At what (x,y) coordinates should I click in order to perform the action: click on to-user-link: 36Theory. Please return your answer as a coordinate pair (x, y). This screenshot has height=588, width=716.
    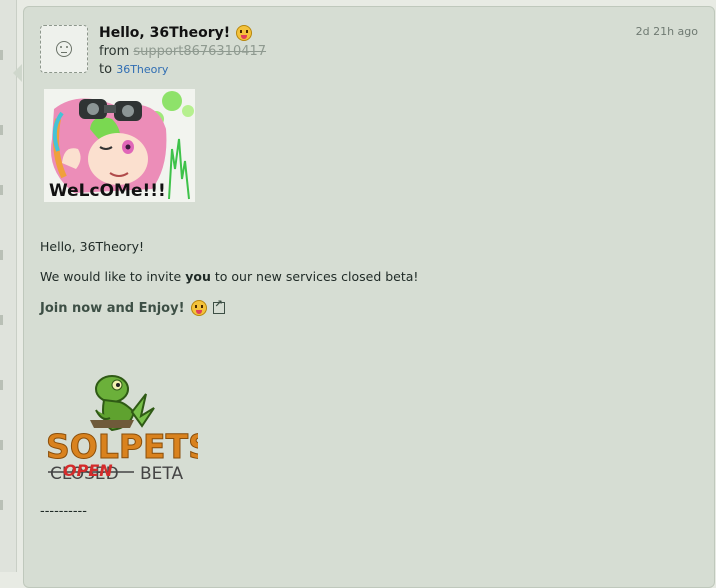
    Looking at the image, I should click on (142, 69).